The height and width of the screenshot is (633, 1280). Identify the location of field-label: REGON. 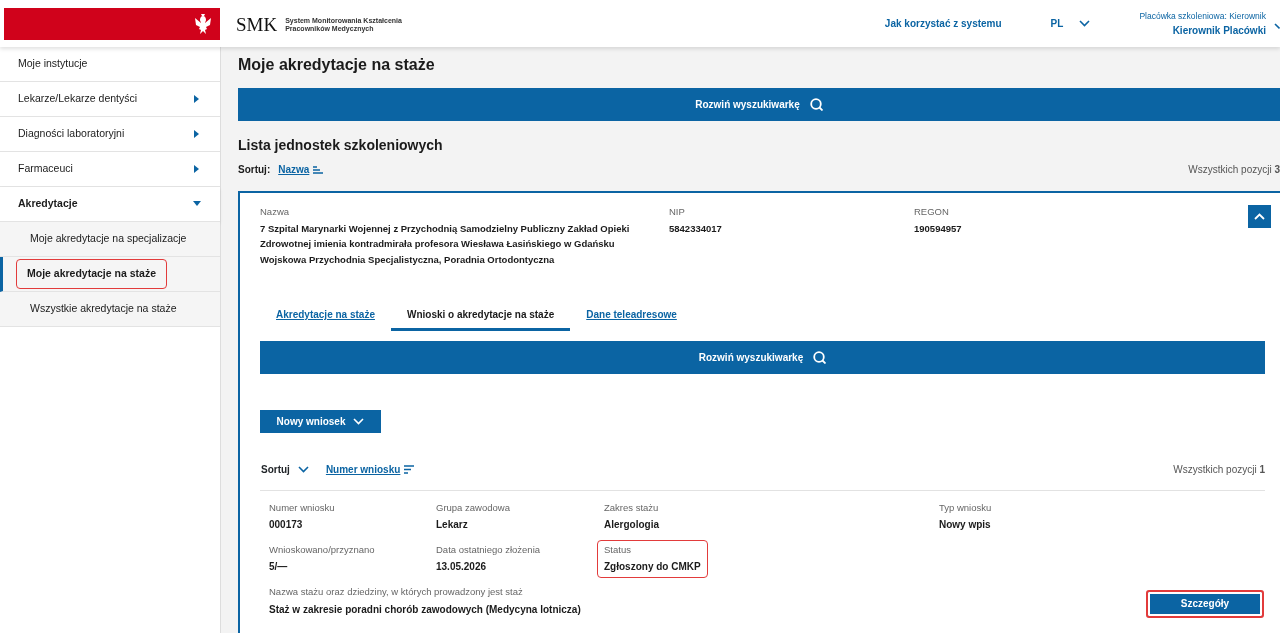
(932, 212).